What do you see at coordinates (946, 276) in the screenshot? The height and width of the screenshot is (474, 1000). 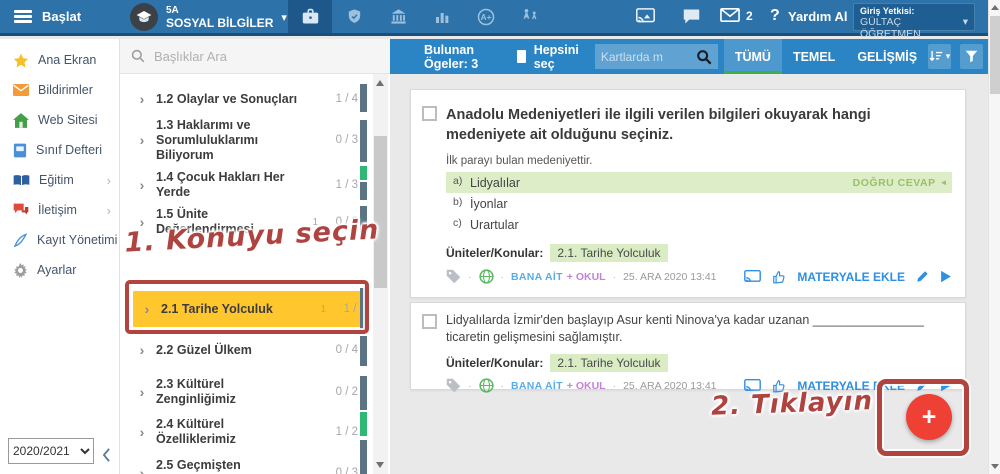 I see `play-icon` at bounding box center [946, 276].